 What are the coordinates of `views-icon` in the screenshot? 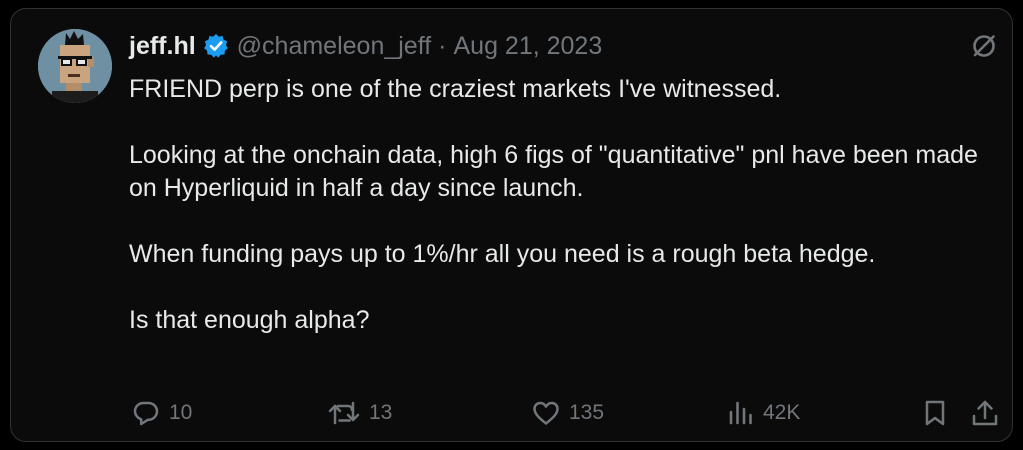 It's located at (740, 413).